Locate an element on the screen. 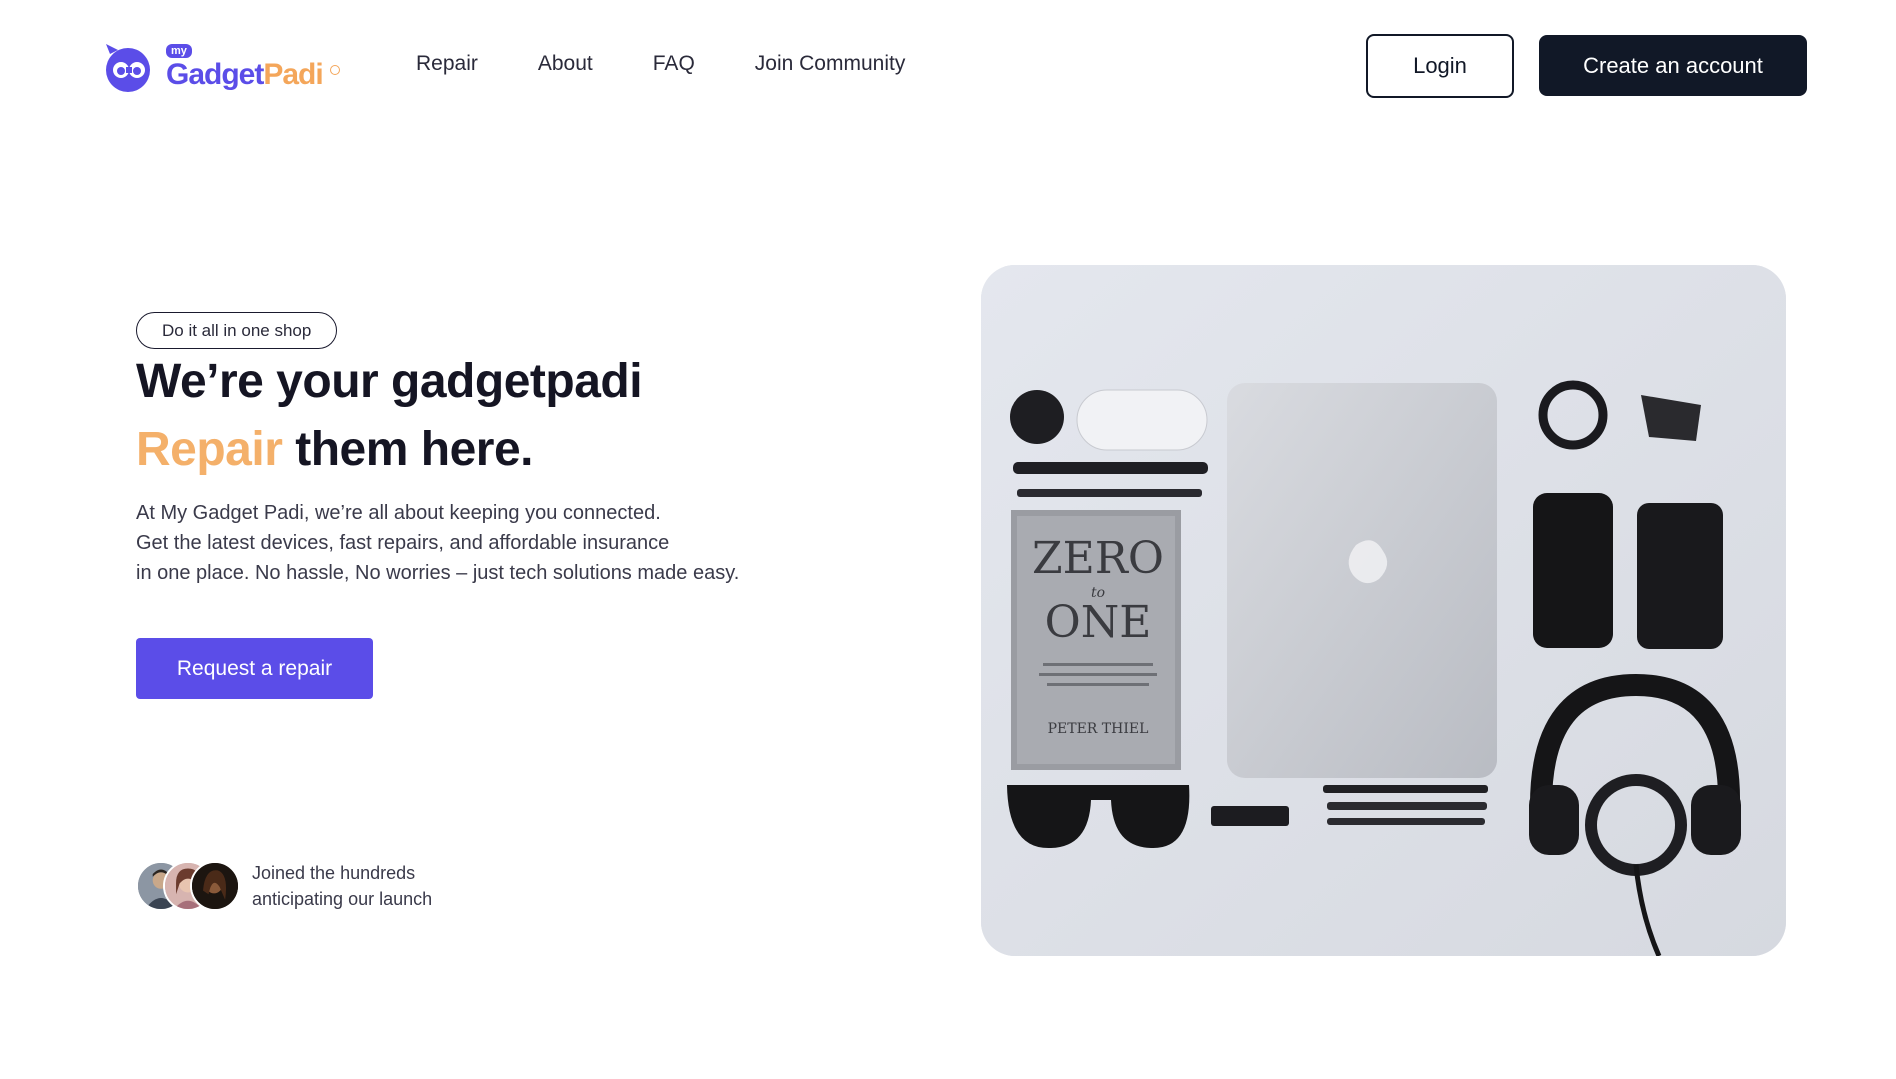 The width and height of the screenshot is (1896, 1079). logo-my-badge: my is located at coordinates (179, 51).